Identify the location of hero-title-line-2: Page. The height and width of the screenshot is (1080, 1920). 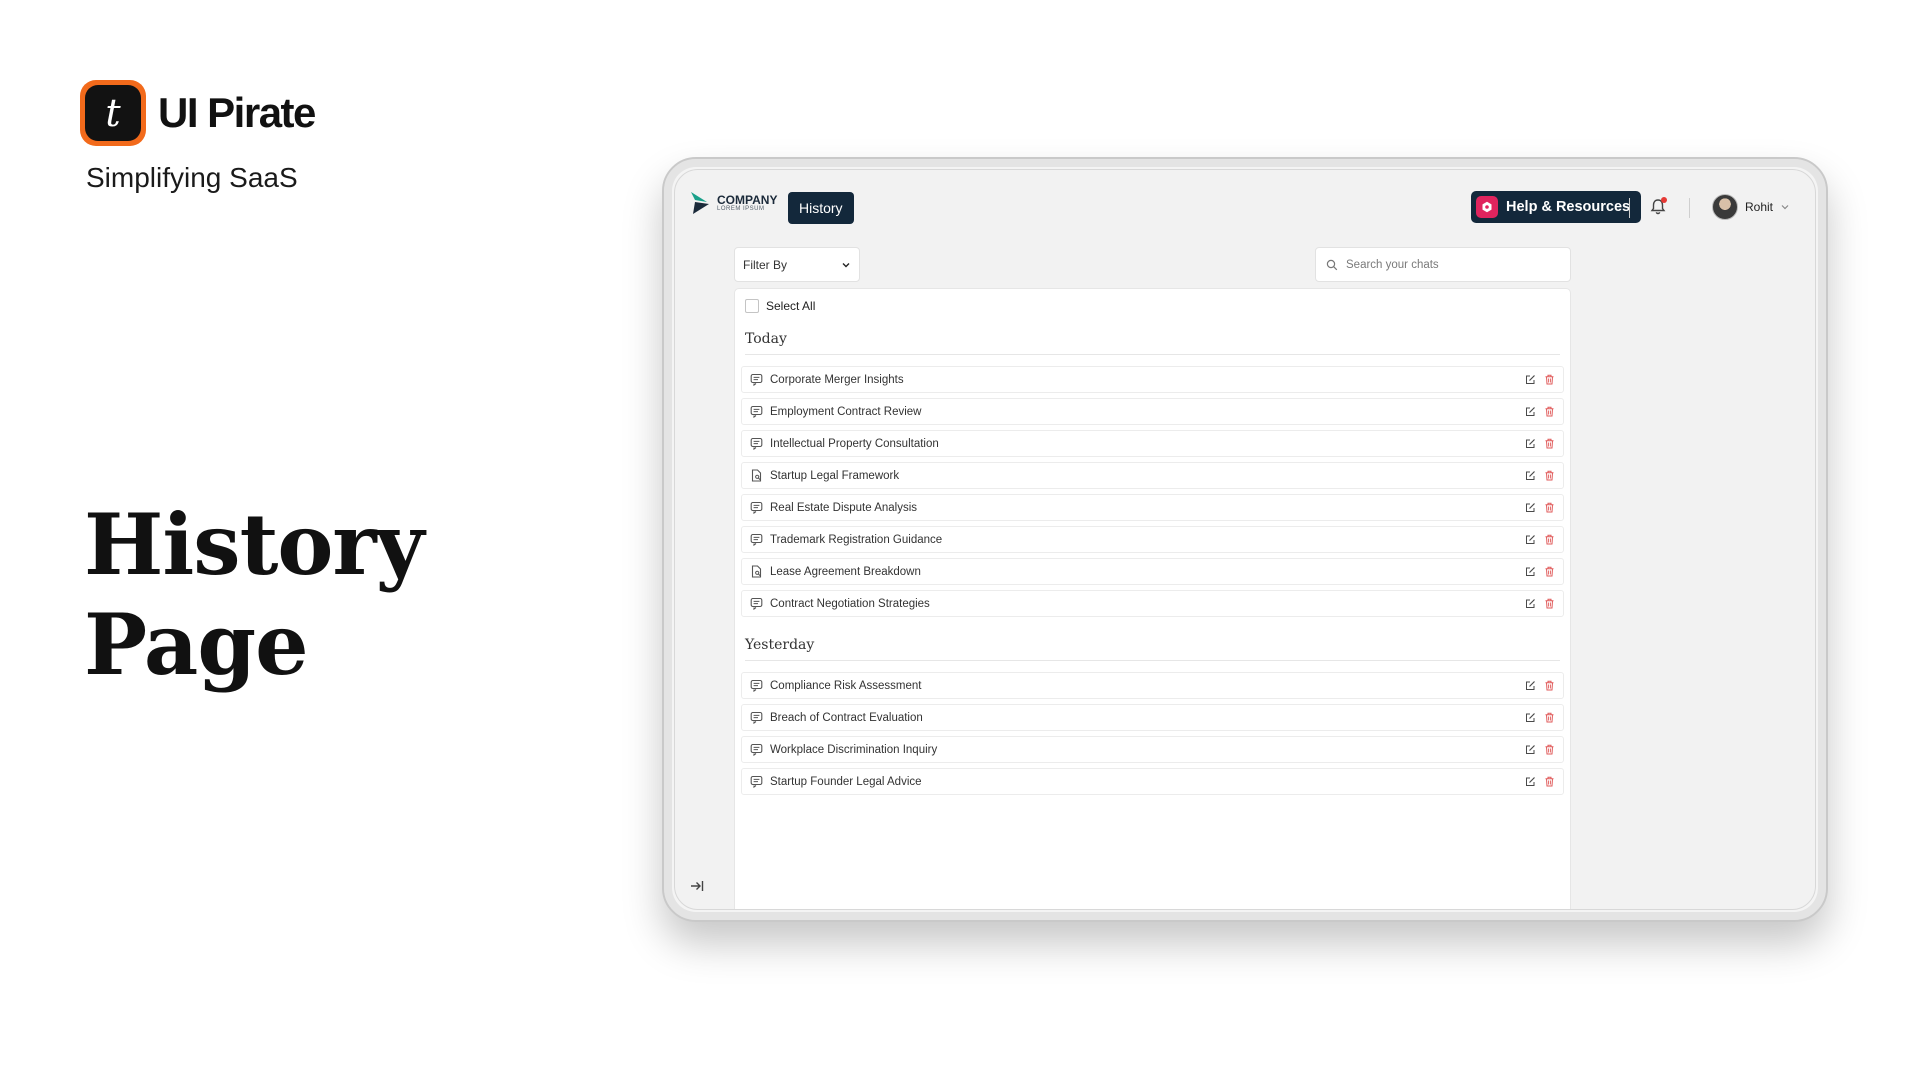
(196, 644).